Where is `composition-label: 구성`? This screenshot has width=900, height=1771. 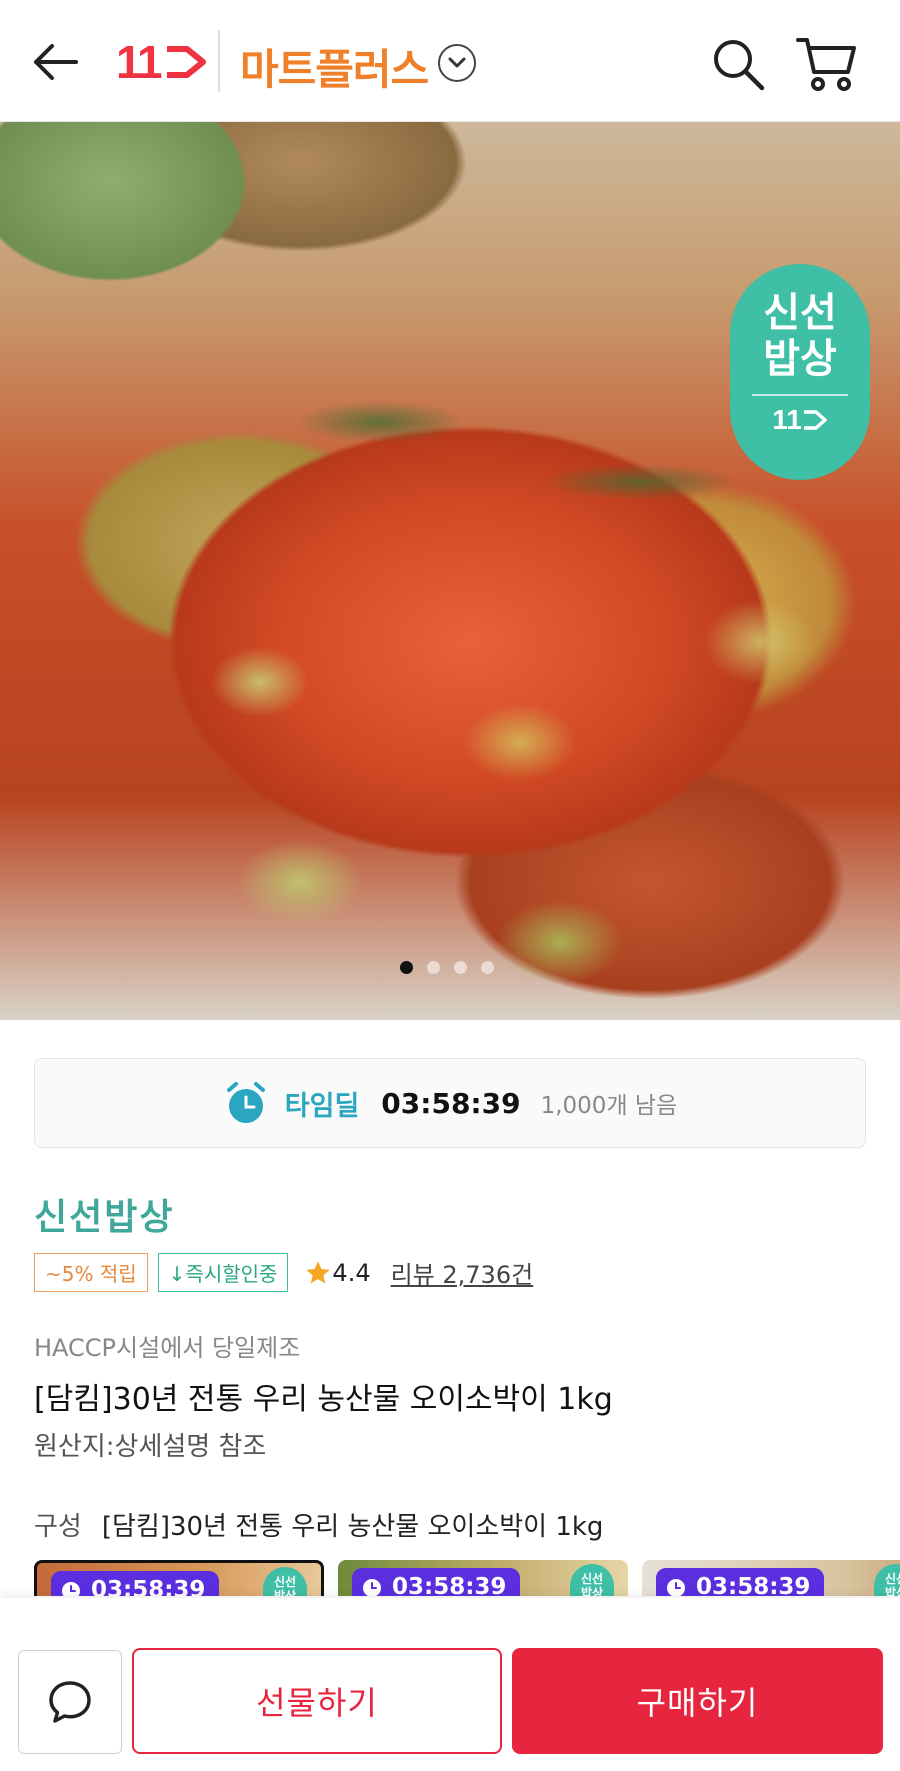
composition-label: 구성 is located at coordinates (58, 1527).